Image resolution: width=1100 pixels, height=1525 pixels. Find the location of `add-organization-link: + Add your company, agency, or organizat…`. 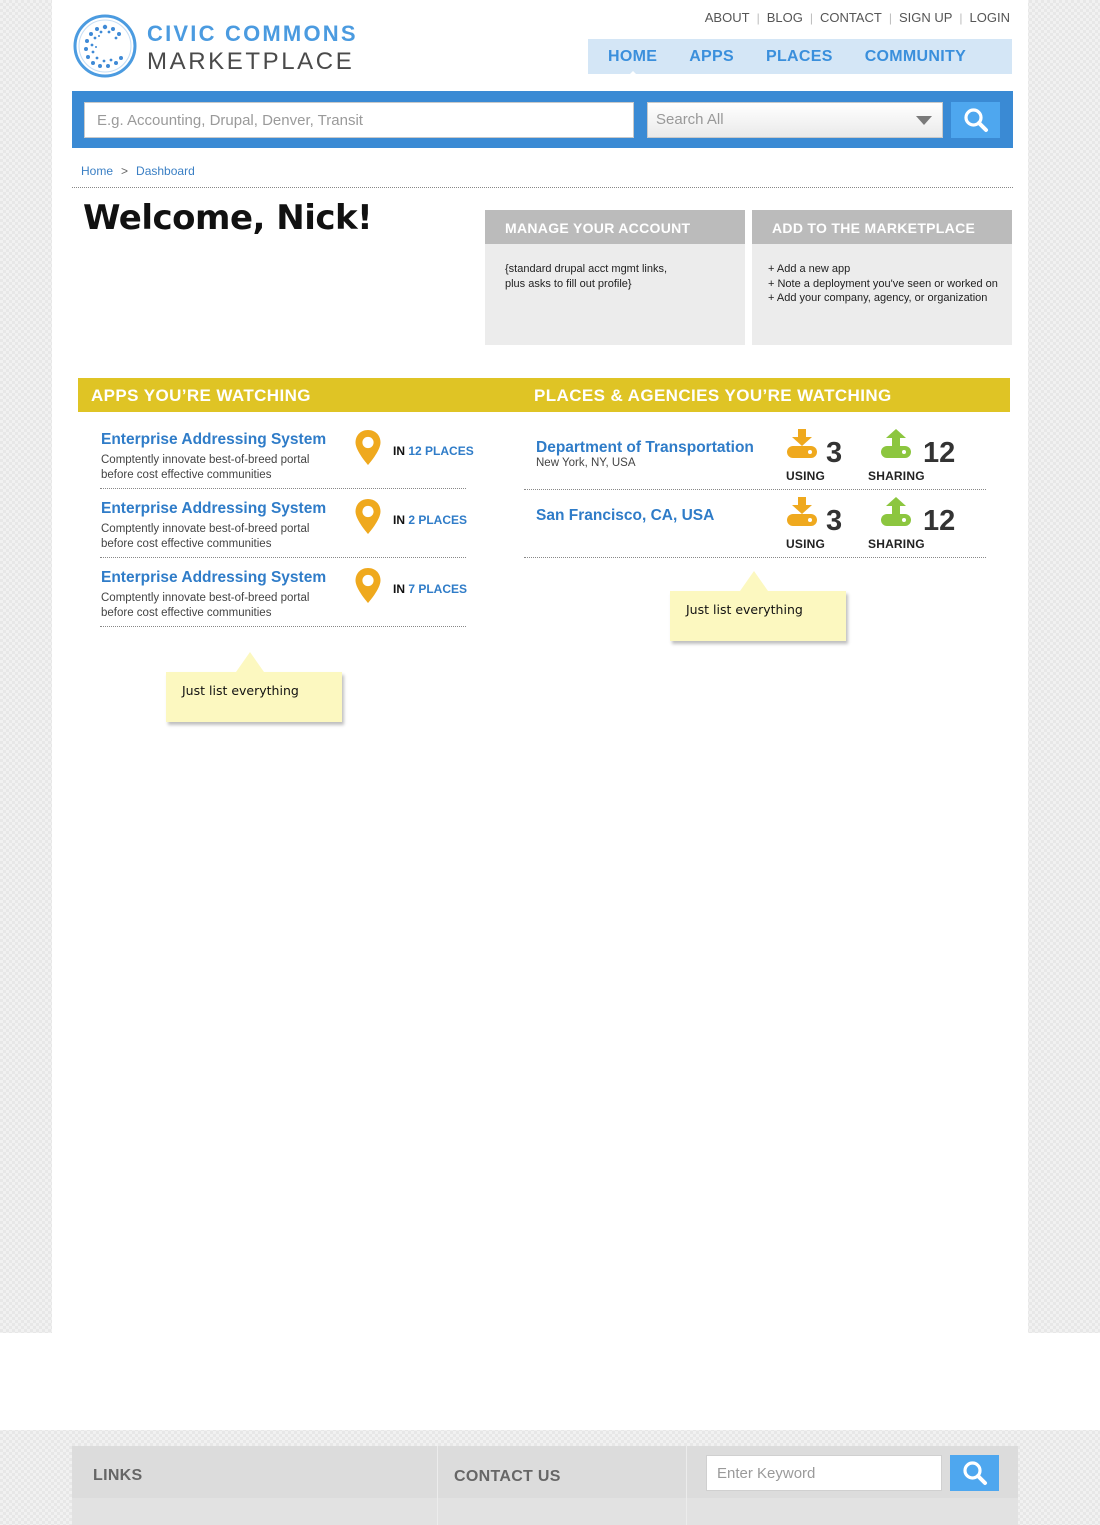

add-organization-link: + Add your company, agency, or organizat… is located at coordinates (887, 298).